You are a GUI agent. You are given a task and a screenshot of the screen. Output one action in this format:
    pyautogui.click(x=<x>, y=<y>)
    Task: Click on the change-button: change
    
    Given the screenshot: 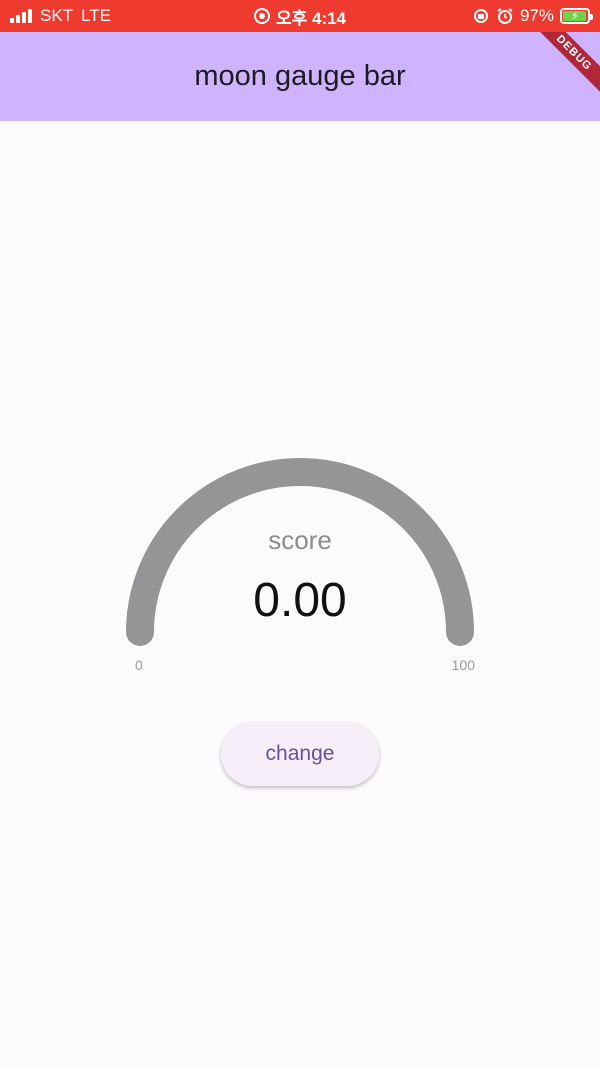 What is the action you would take?
    pyautogui.click(x=300, y=754)
    